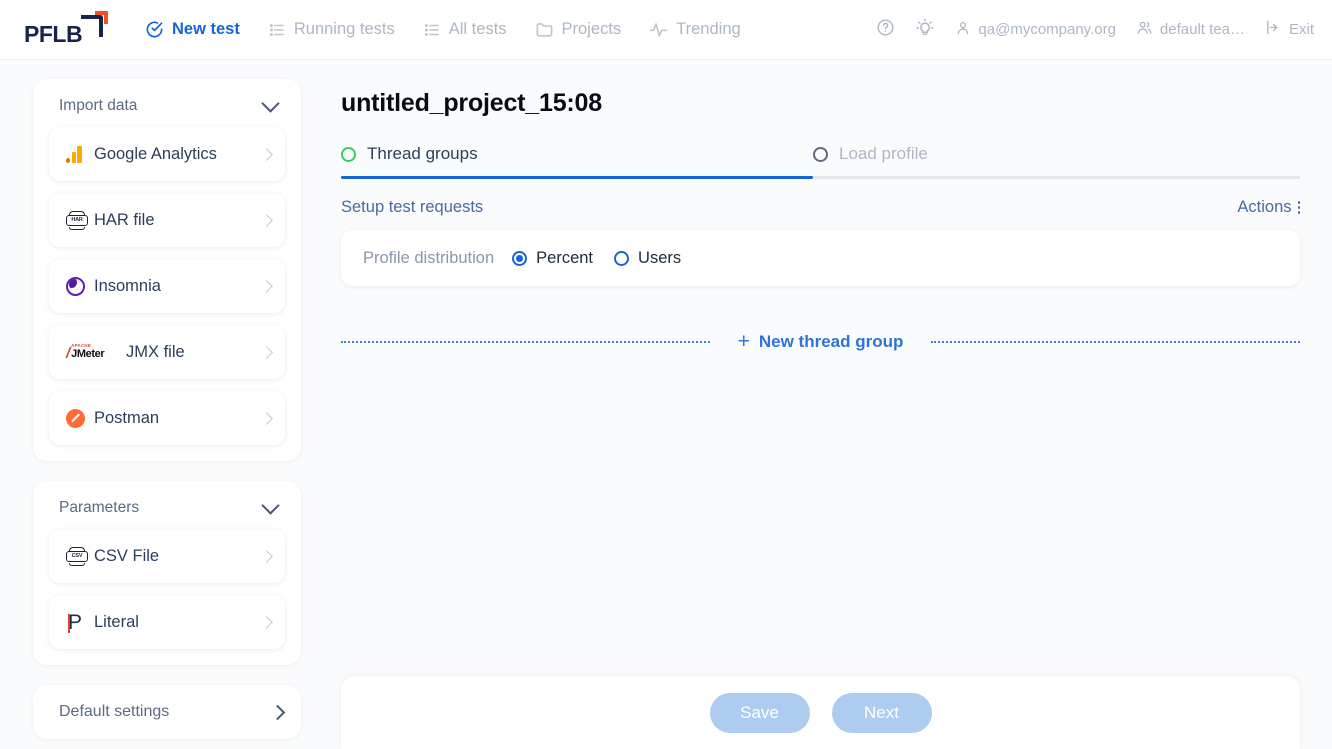 The width and height of the screenshot is (1332, 749). What do you see at coordinates (167, 622) in the screenshot?
I see `sidebar-item-literal: P Literal` at bounding box center [167, 622].